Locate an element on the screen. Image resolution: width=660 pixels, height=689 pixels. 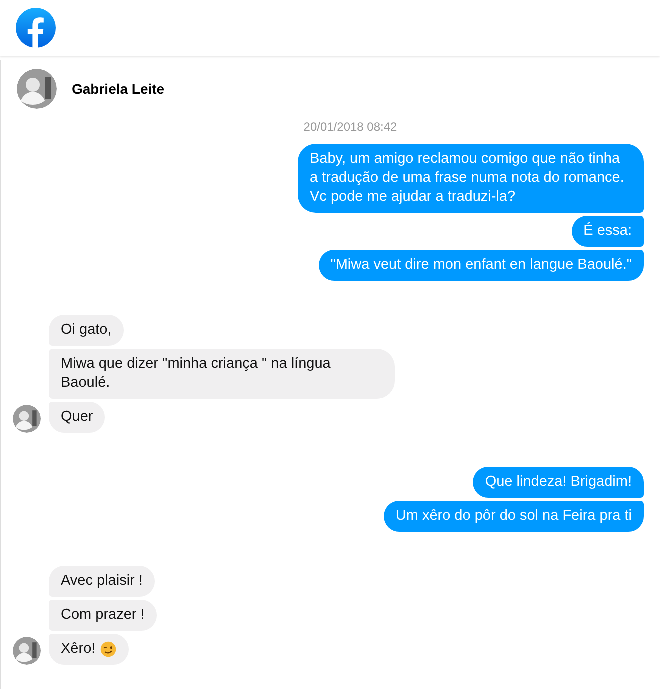
winking-face-icon is located at coordinates (108, 649).